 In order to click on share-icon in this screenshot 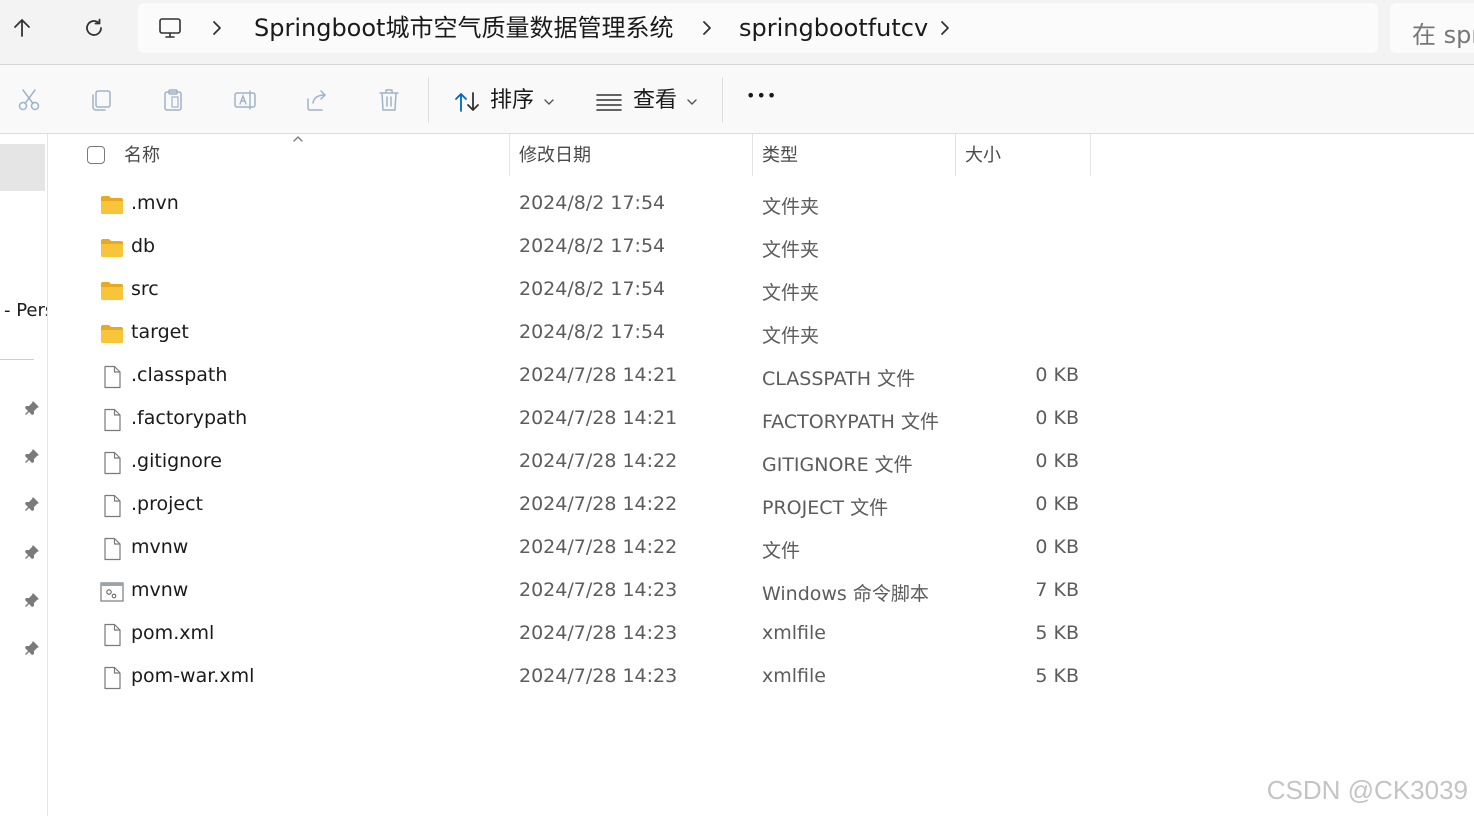, I will do `click(316, 100)`.